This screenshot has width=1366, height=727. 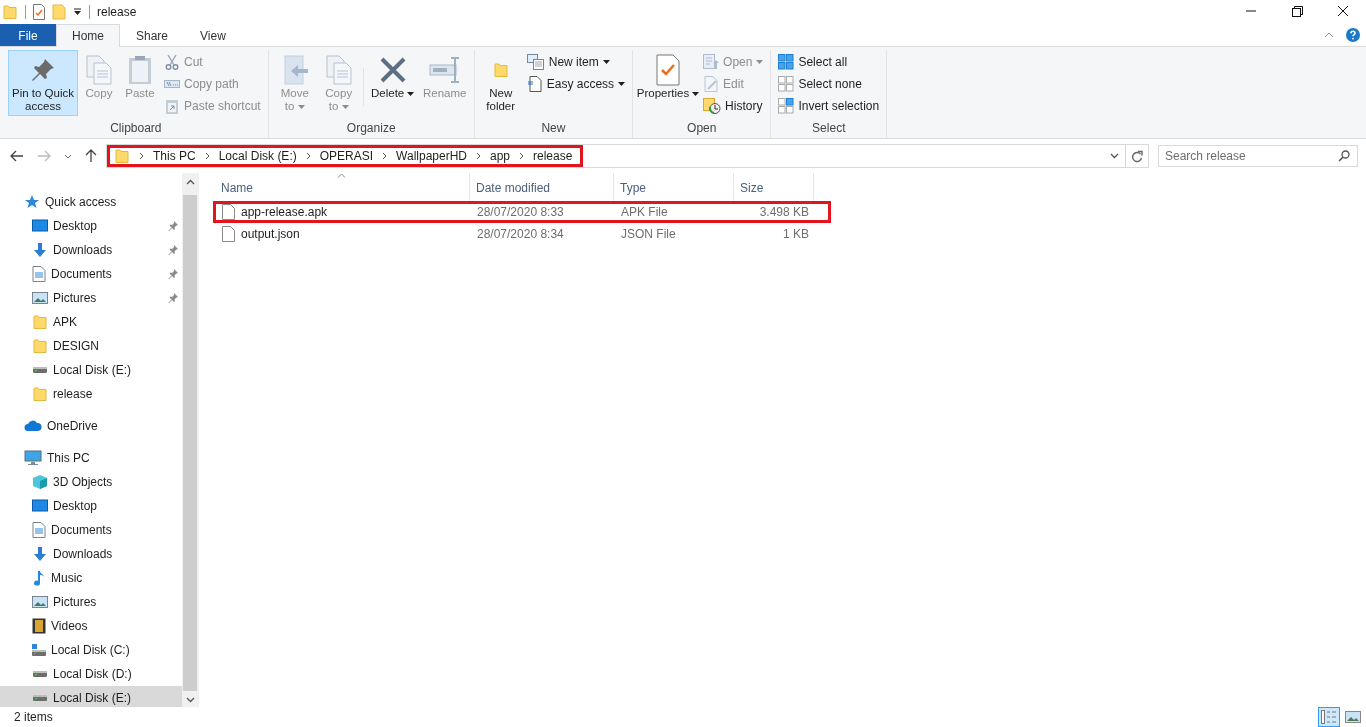 I want to click on table-cell: output.json, so click(x=270, y=234).